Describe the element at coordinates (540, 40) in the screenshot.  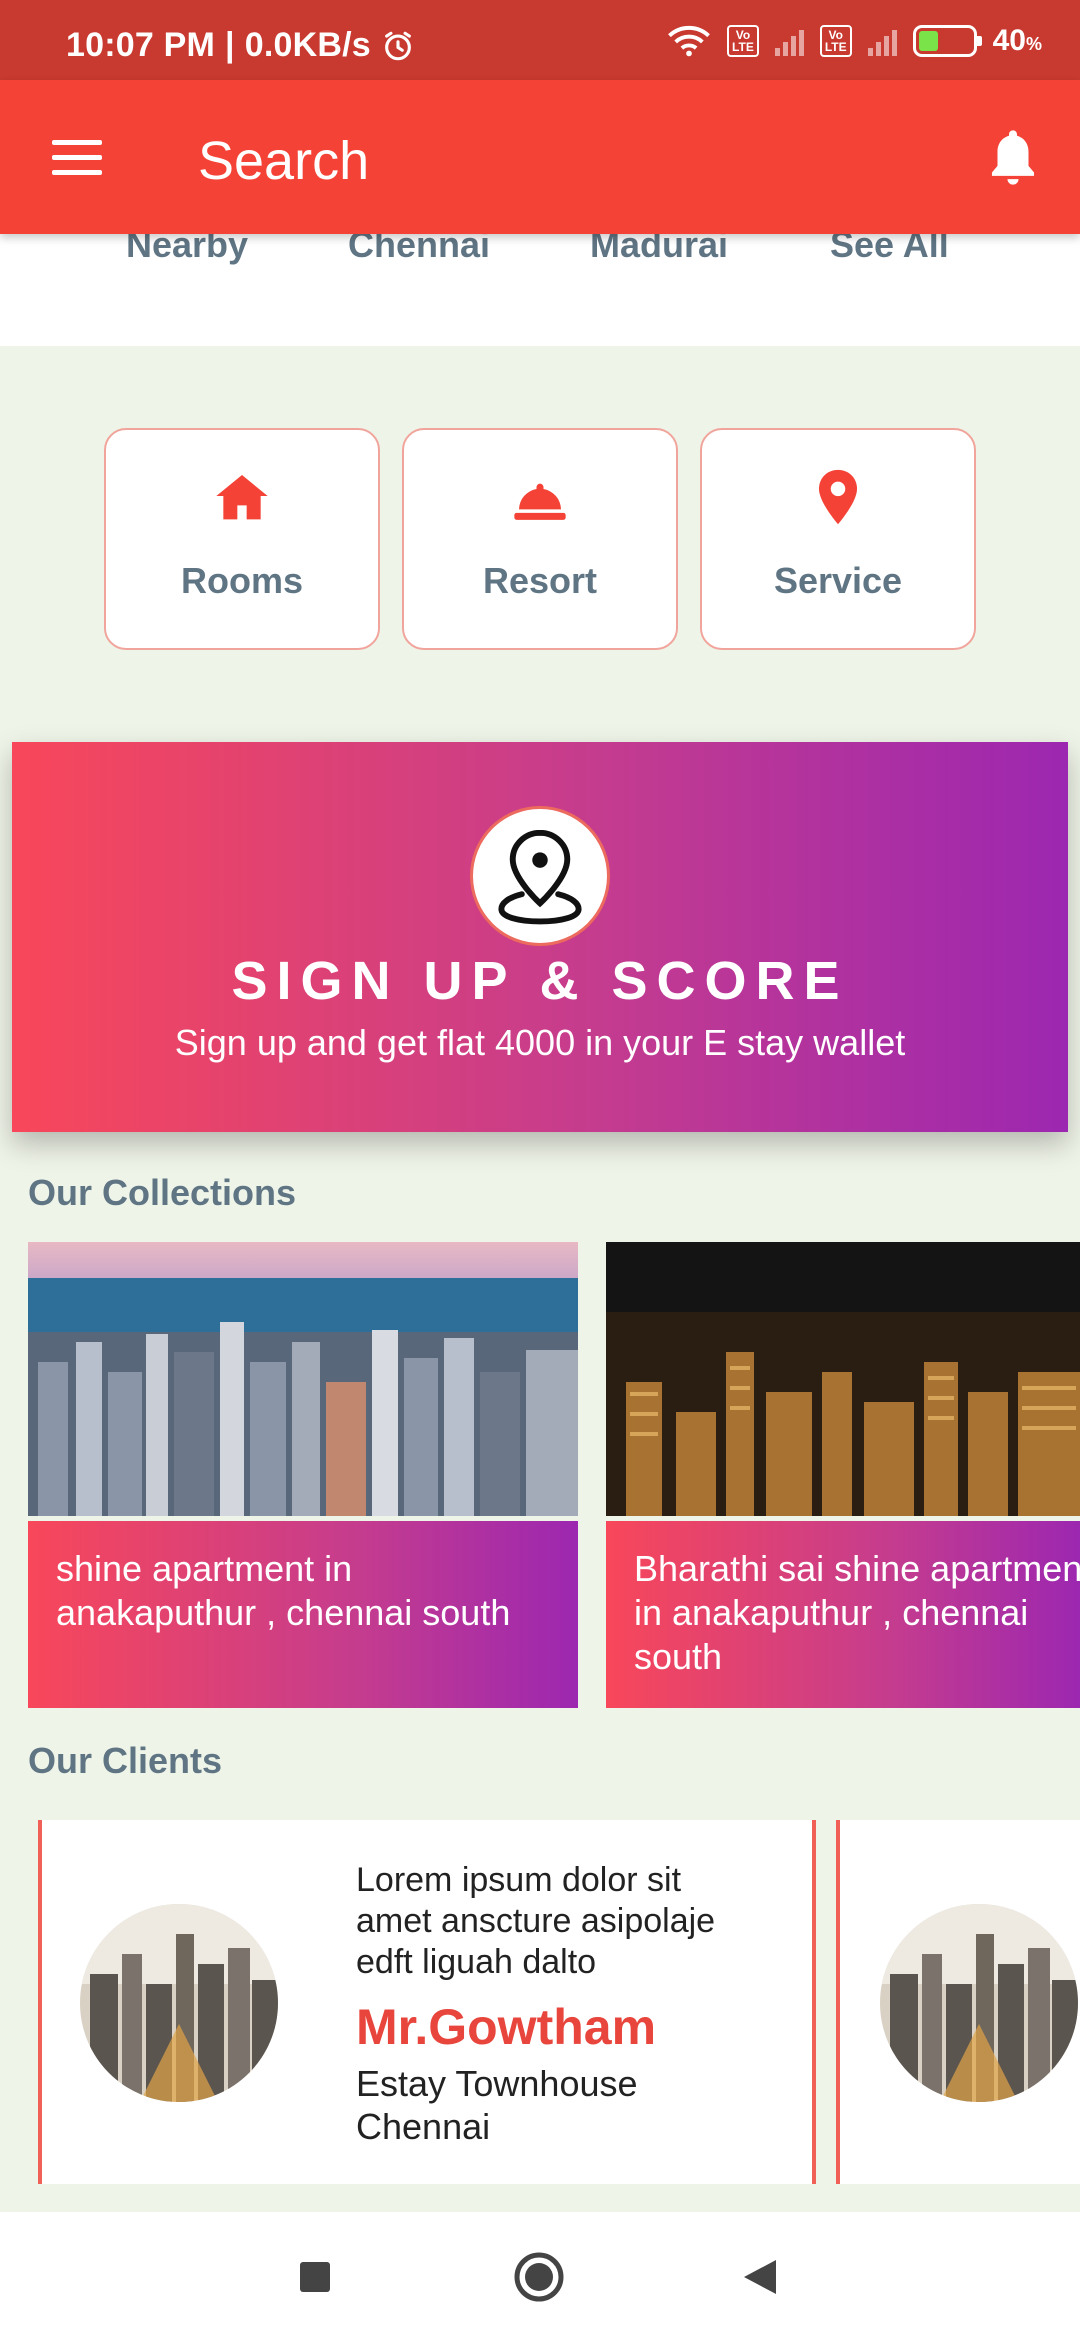
I see `status-bar: 10:07 PM | 0.0KB/s Vo LTE Vo LTE 40%` at that location.